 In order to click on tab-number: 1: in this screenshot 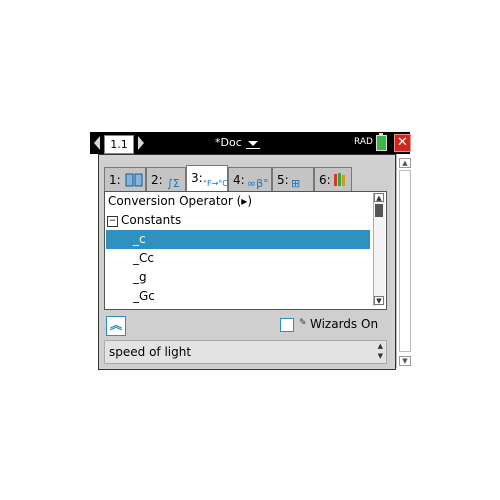, I will do `click(115, 180)`.